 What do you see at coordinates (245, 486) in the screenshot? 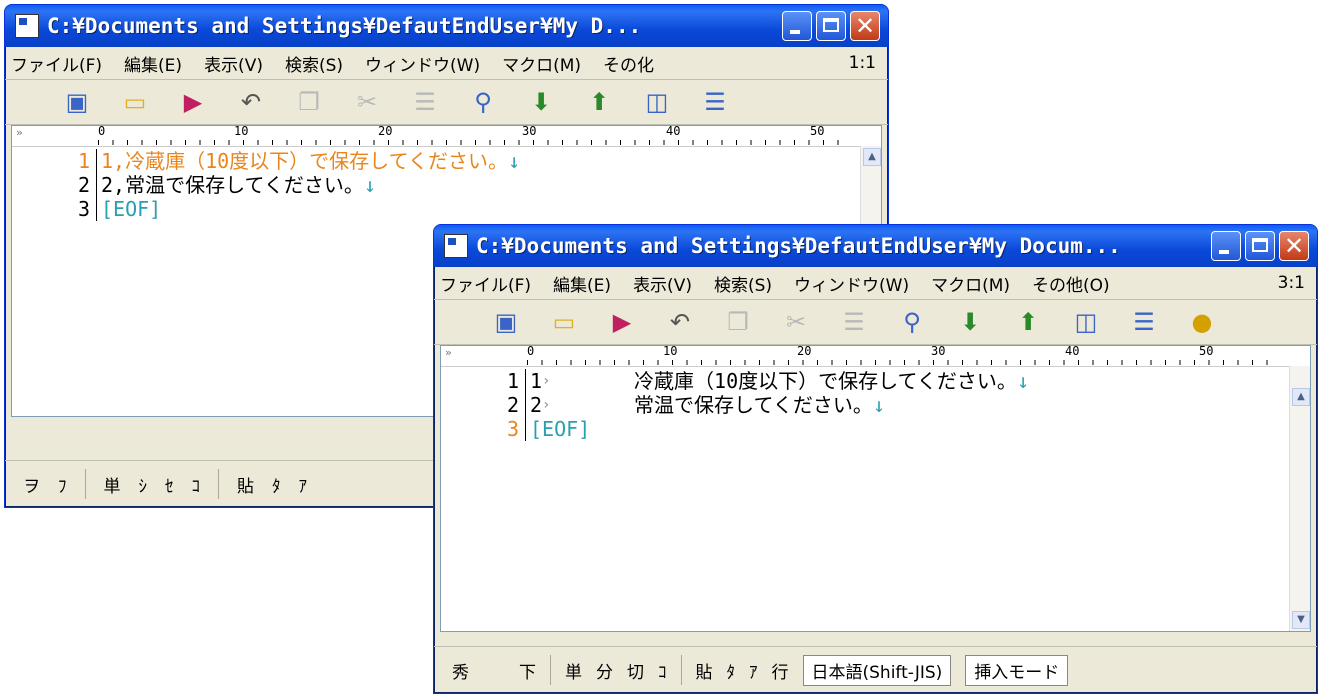
I see `status-item: 貼` at bounding box center [245, 486].